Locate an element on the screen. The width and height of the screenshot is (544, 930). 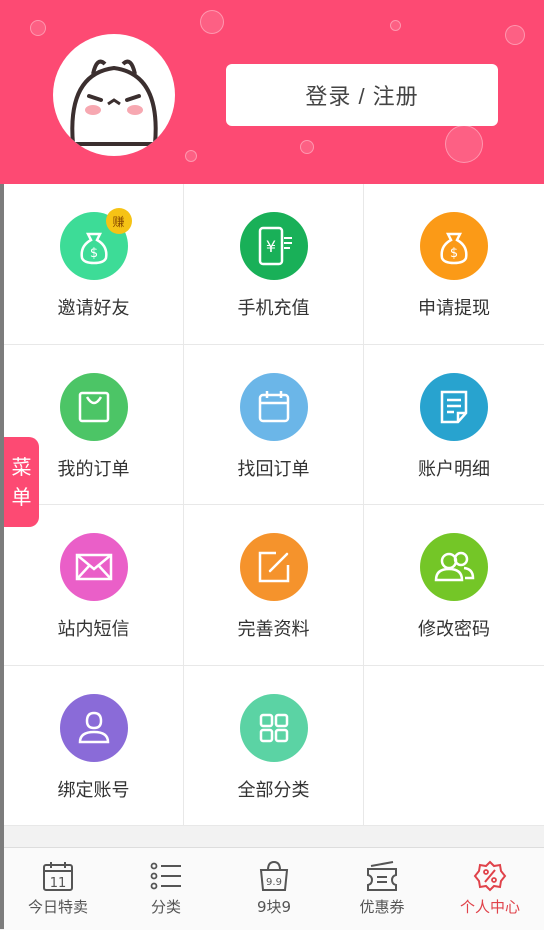
document-icon is located at coordinates (454, 406).